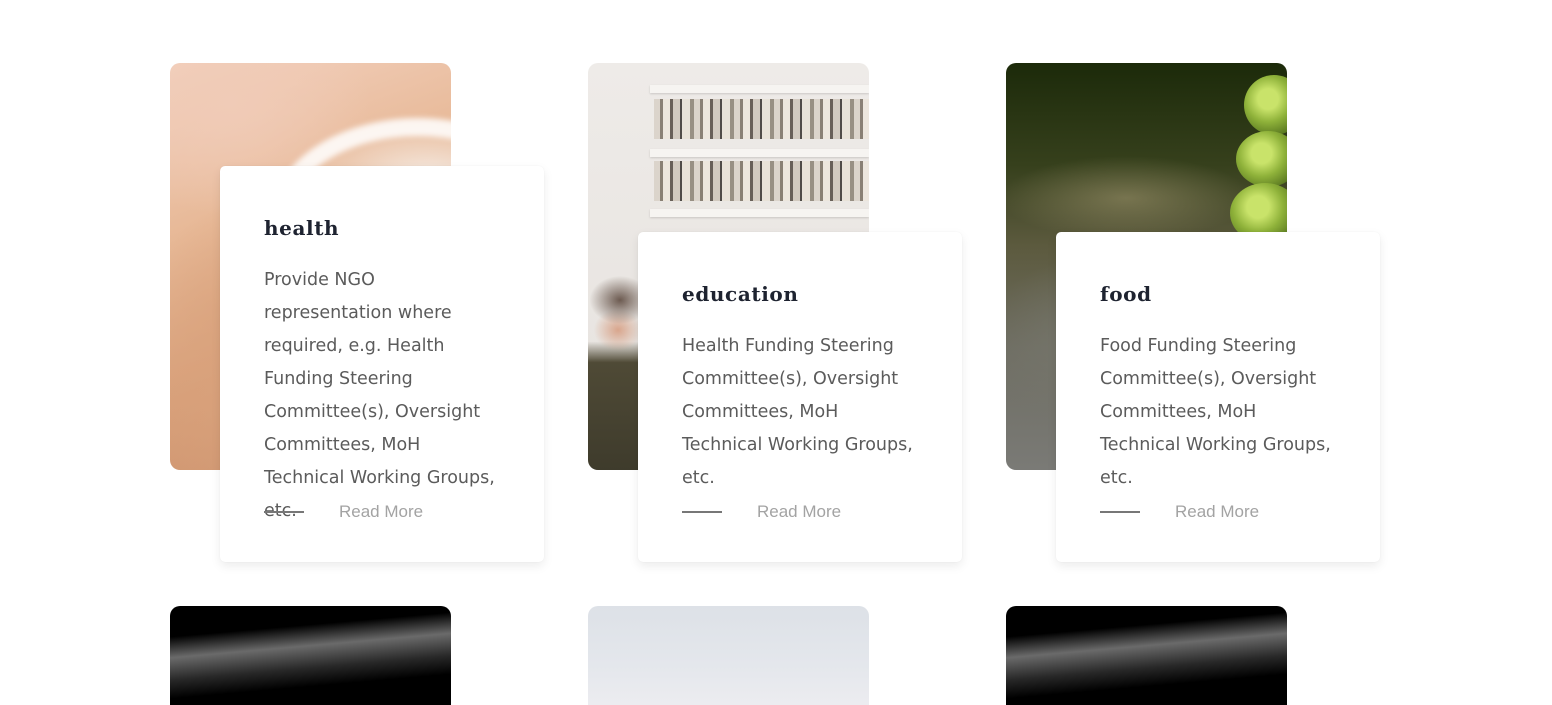 This screenshot has height=705, width=1552. I want to click on card-title: education, so click(740, 294).